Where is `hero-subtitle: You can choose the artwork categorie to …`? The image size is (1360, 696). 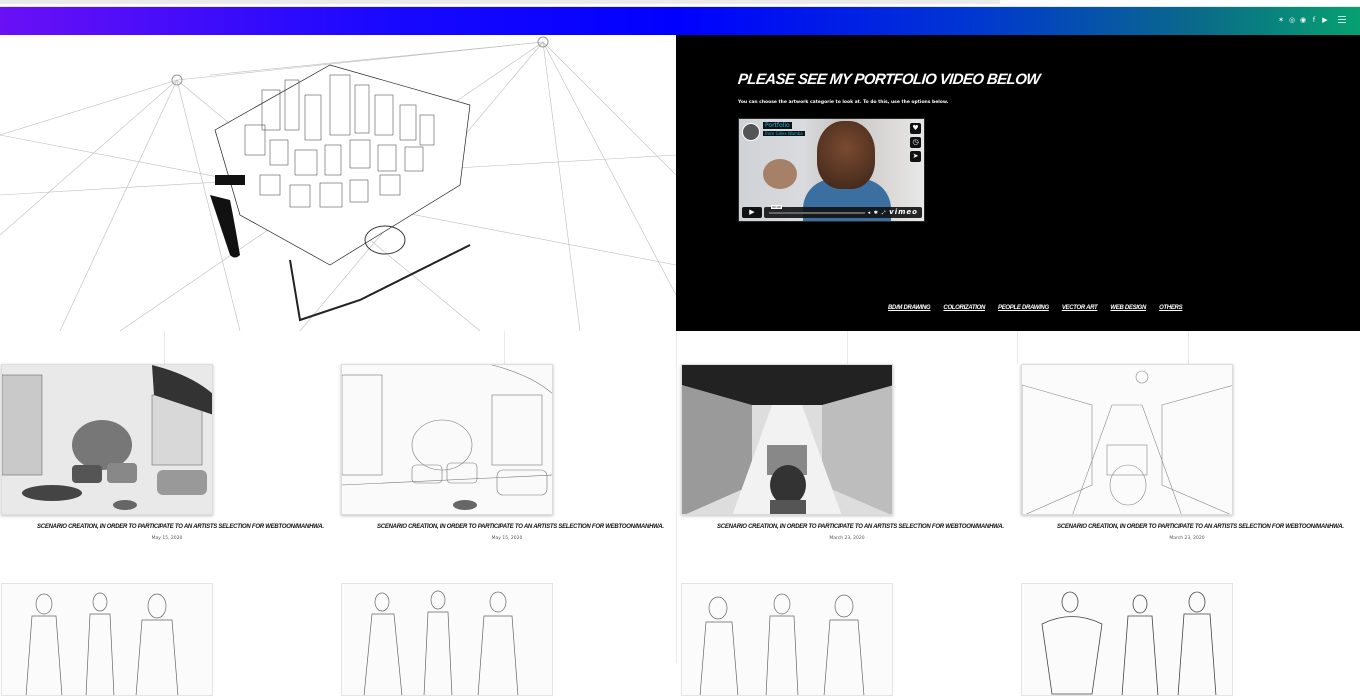 hero-subtitle: You can choose the artwork categorie to … is located at coordinates (843, 102).